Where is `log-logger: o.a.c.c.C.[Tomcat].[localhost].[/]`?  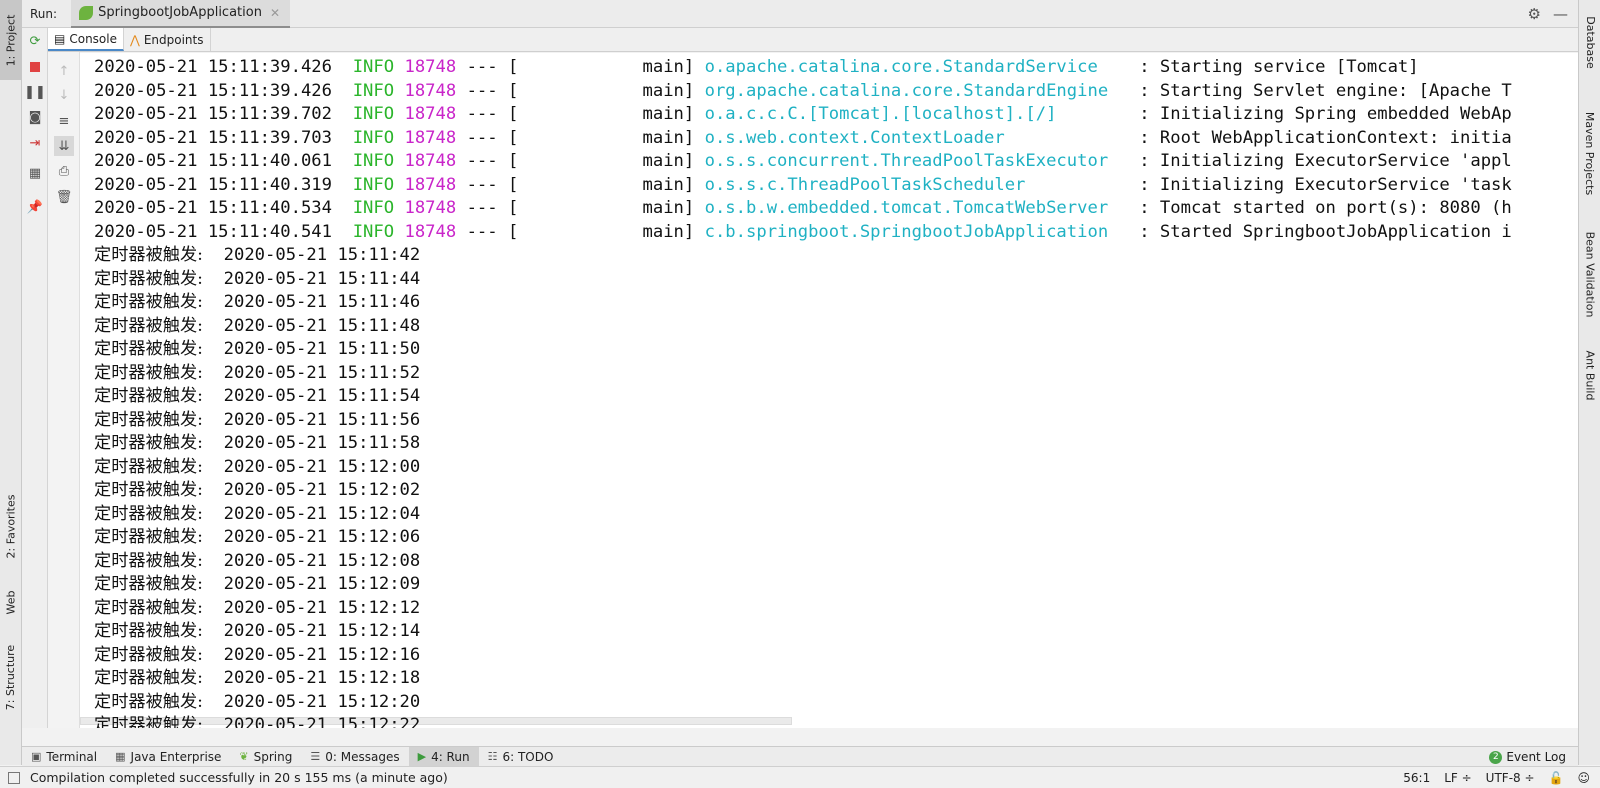
log-logger: o.a.c.c.C.[Tomcat].[localhost].[/] is located at coordinates (911, 114).